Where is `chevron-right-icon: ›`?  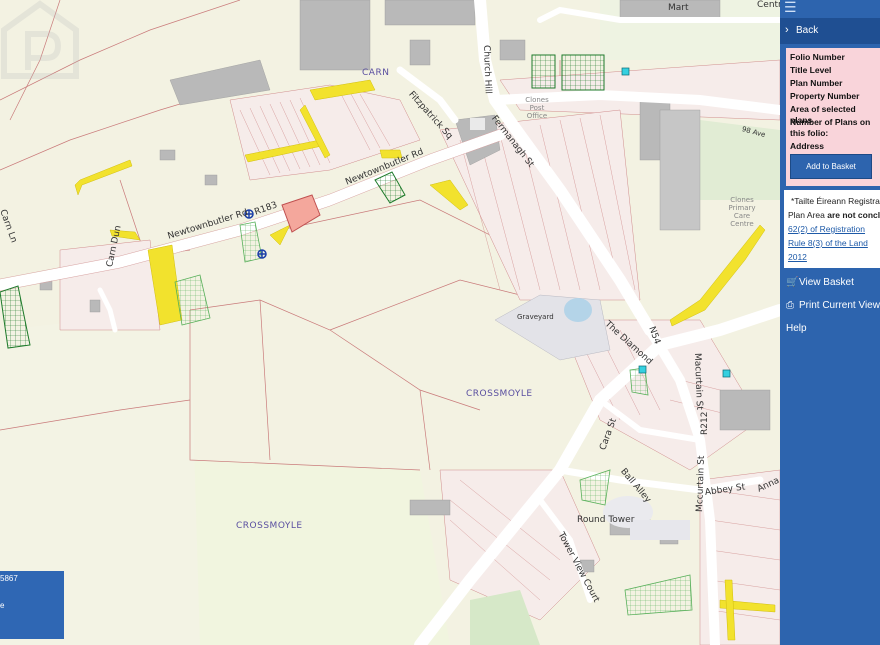
chevron-right-icon: › is located at coordinates (787, 30).